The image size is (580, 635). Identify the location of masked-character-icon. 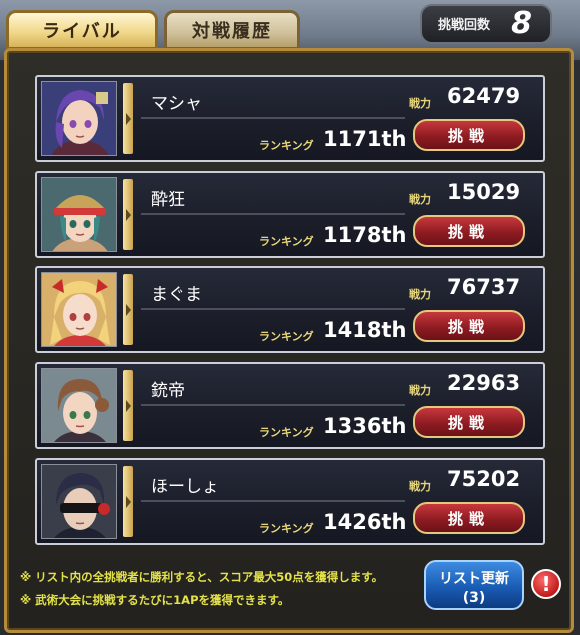
(79, 501).